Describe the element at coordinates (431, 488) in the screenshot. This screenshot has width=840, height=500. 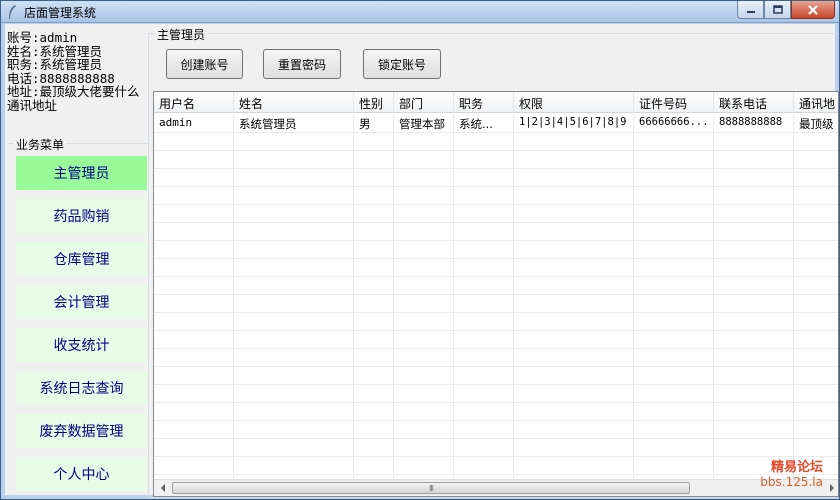
I see `scroll-thumb: III` at that location.